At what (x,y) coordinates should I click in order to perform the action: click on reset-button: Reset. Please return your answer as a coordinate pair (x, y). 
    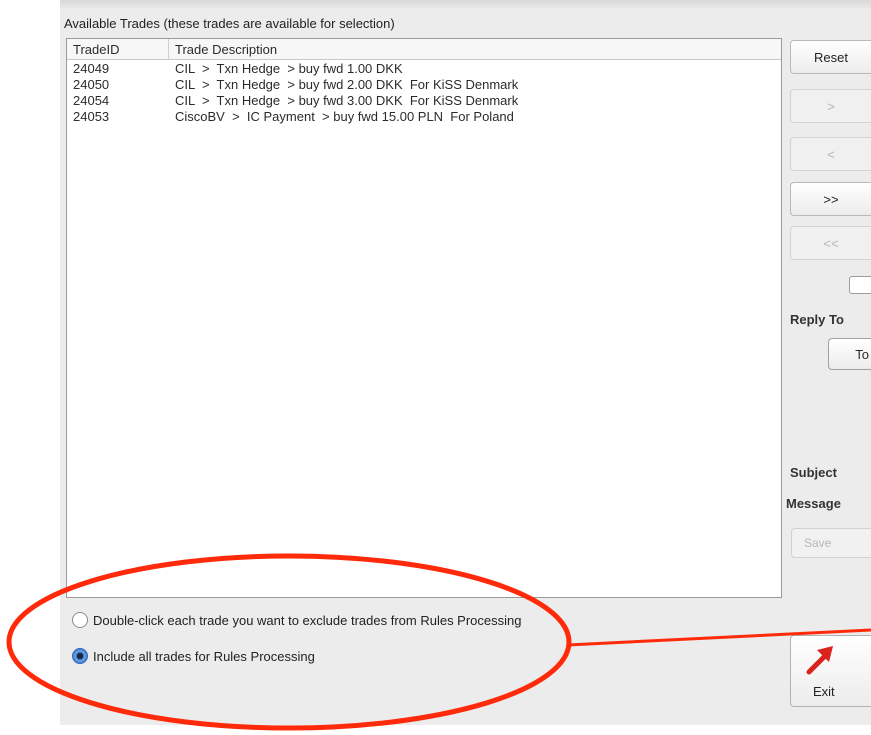
    Looking at the image, I should click on (830, 57).